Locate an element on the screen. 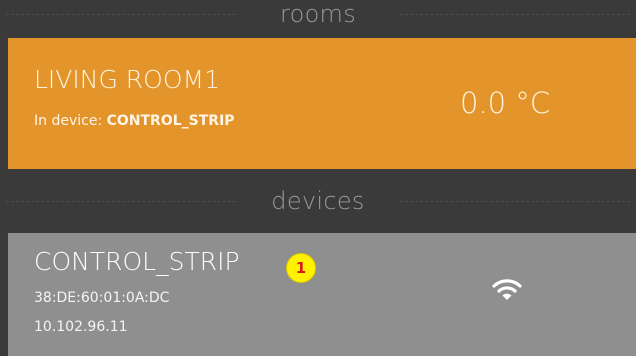 The image size is (636, 356). room-device-prefix: In device: is located at coordinates (70, 121).